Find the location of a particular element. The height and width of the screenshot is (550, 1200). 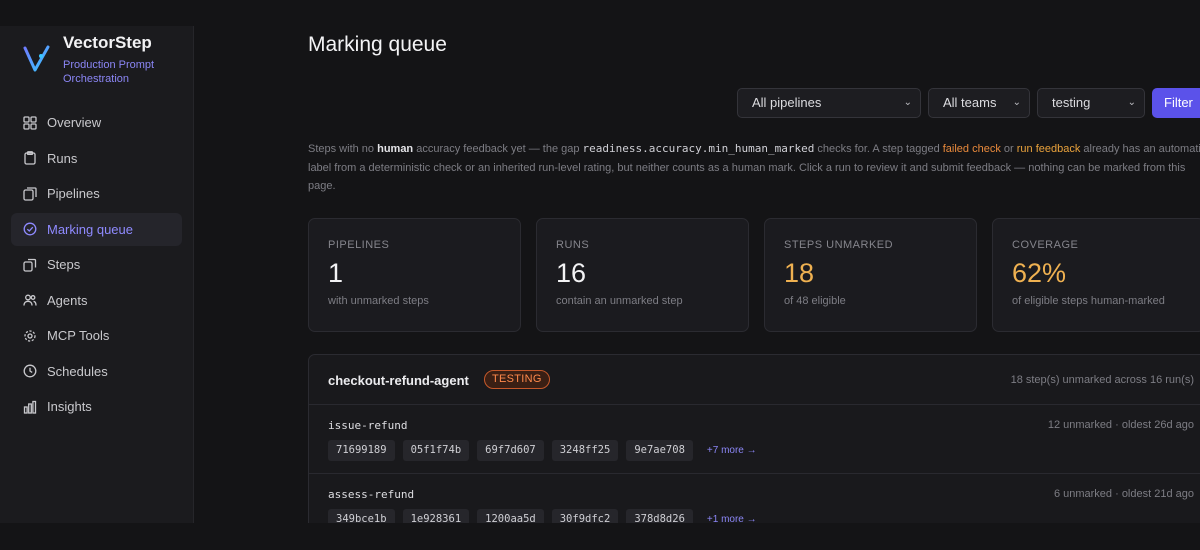

sidebar-item-overview: Overview is located at coordinates (96, 122).